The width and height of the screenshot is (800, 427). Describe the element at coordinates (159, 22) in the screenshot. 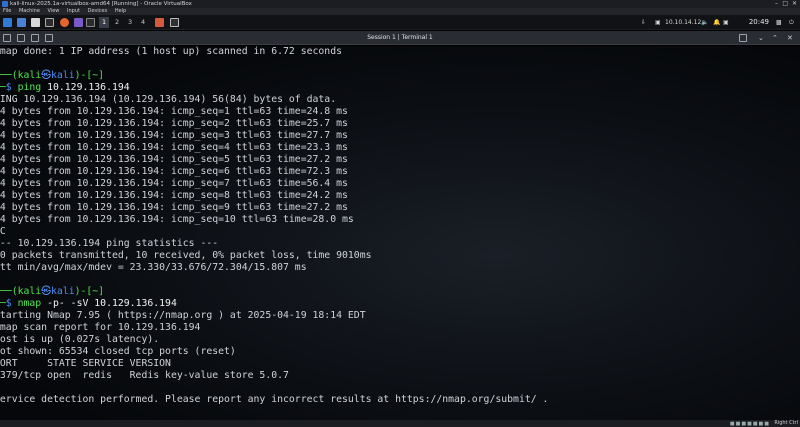

I see `burp-icon` at that location.